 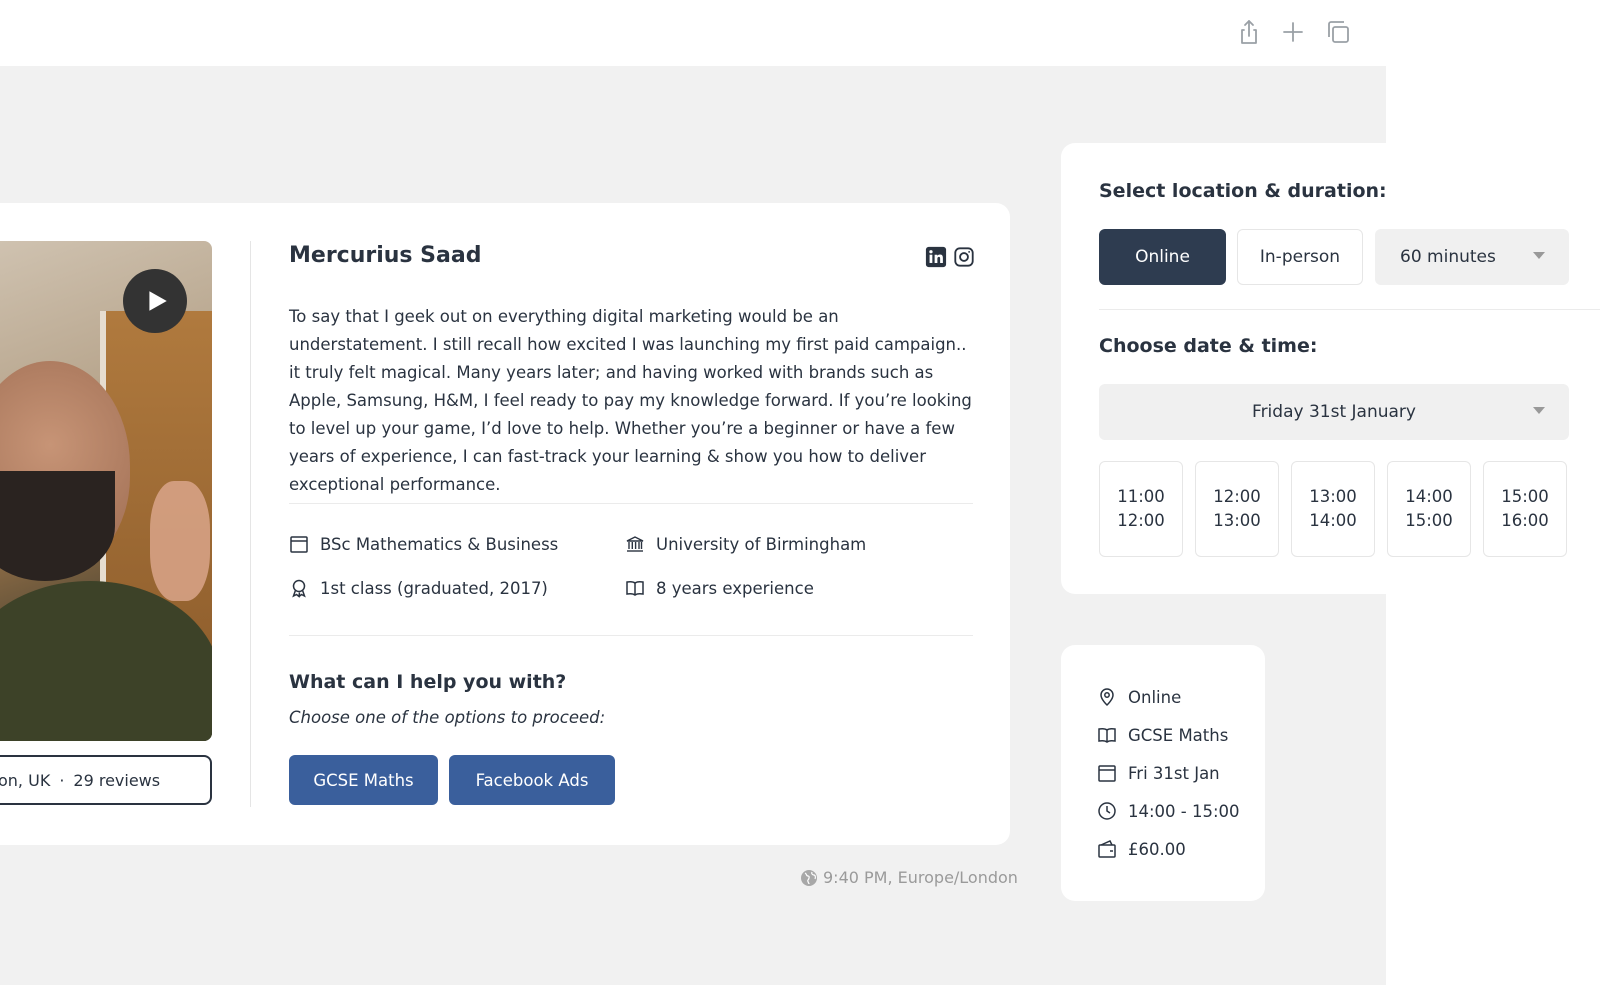 I want to click on intro-video, so click(x=106, y=491).